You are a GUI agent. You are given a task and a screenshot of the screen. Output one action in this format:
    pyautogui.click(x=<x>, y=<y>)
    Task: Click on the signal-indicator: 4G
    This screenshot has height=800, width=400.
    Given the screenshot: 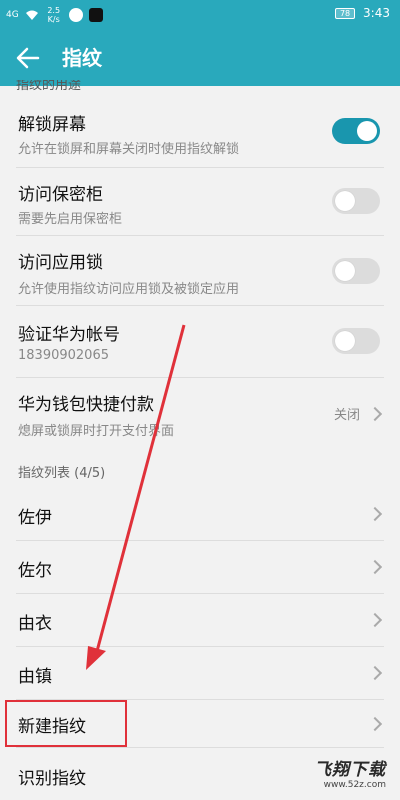 What is the action you would take?
    pyautogui.click(x=12, y=15)
    